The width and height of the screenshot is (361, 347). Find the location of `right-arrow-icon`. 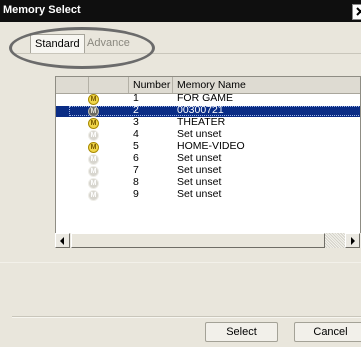

right-arrow-icon is located at coordinates (353, 241).